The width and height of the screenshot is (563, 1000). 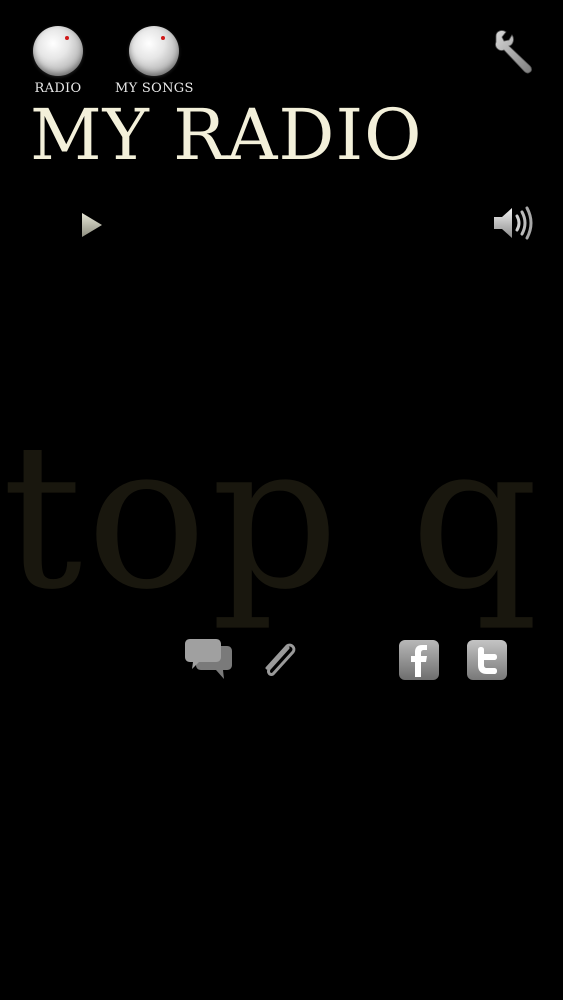 What do you see at coordinates (92, 225) in the screenshot?
I see `play-icon` at bounding box center [92, 225].